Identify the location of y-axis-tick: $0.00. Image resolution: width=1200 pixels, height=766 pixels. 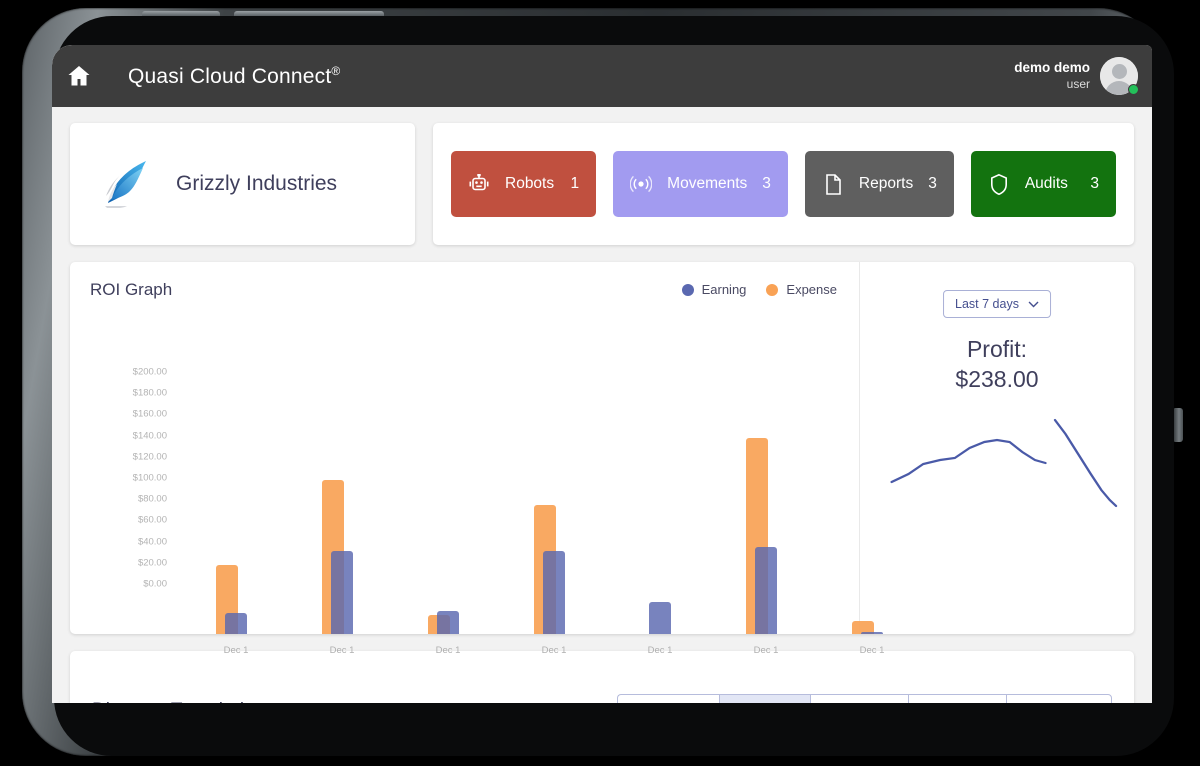
(155, 584).